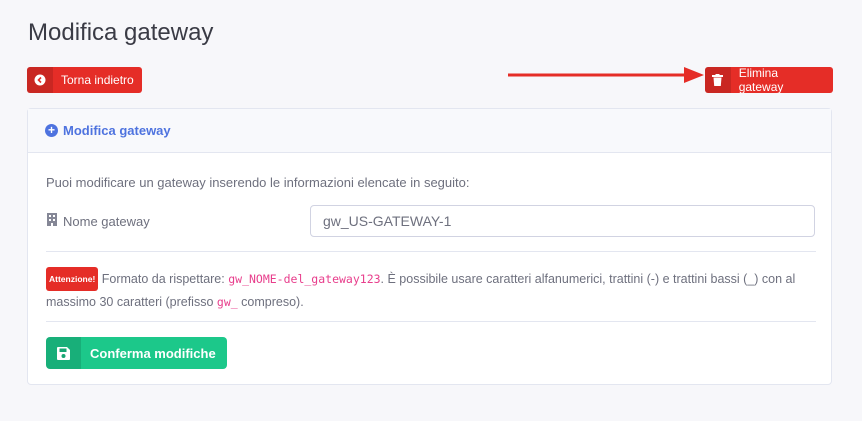  What do you see at coordinates (304, 279) in the screenshot?
I see `format-example-code: gw_NOME-del_gateway123` at bounding box center [304, 279].